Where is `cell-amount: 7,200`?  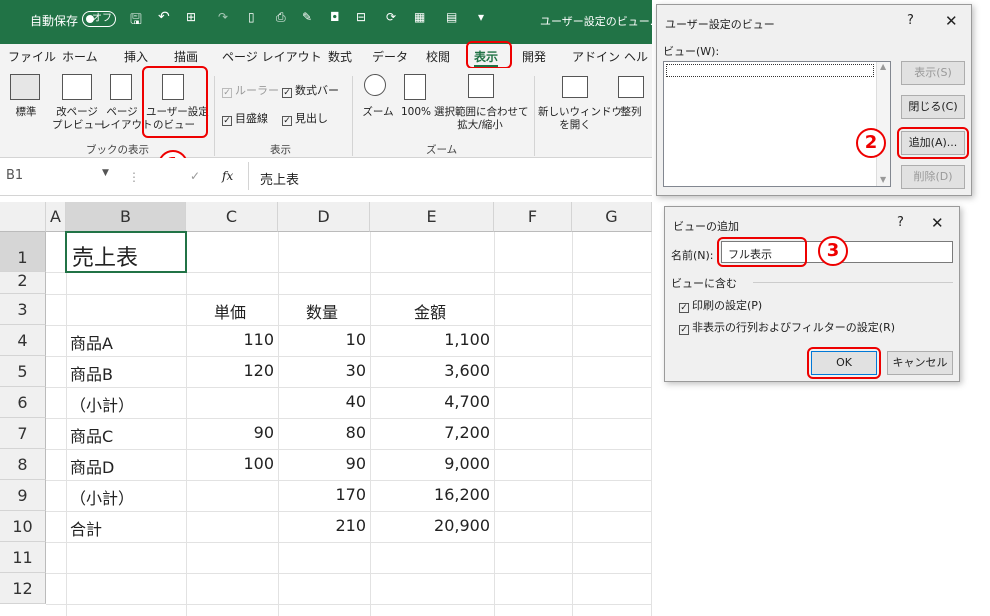
cell-amount: 7,200 is located at coordinates (430, 432).